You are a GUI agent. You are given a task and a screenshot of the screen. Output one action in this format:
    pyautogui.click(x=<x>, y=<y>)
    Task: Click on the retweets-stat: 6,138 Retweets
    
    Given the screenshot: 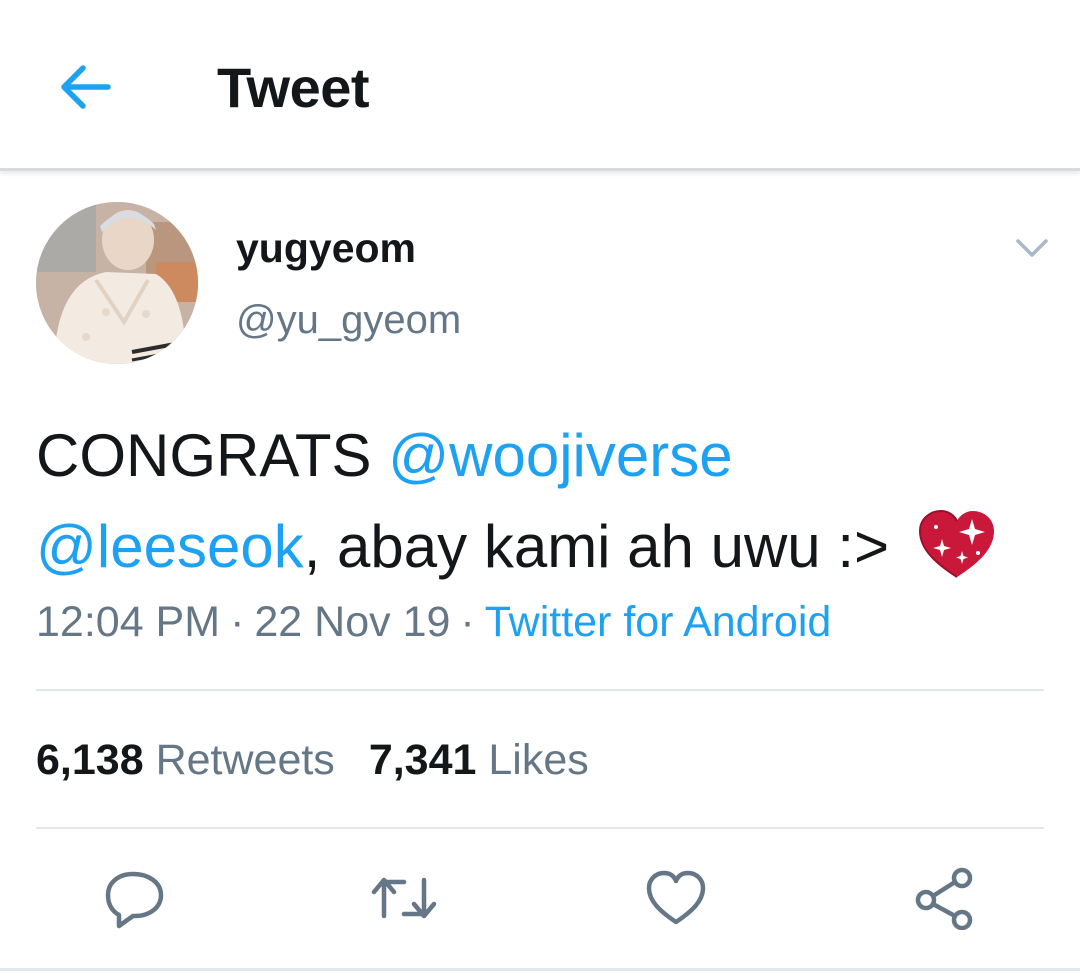 What is the action you would take?
    pyautogui.click(x=185, y=760)
    